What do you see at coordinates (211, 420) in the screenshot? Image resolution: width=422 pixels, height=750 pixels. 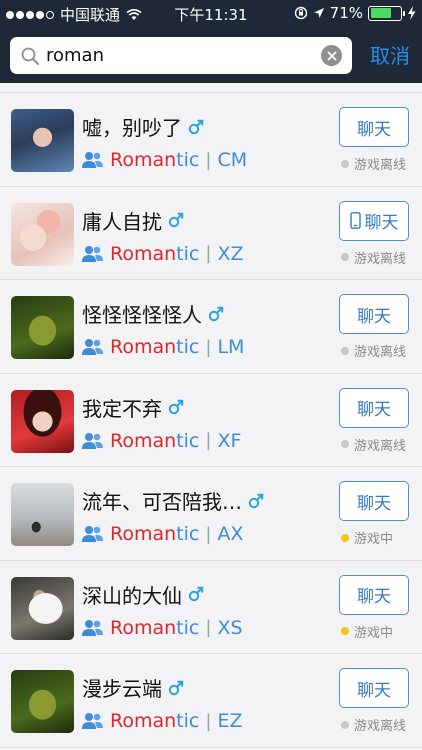 I see `result-row: 我定不弃 Roman tic | XF 聊天 游戏离线` at bounding box center [211, 420].